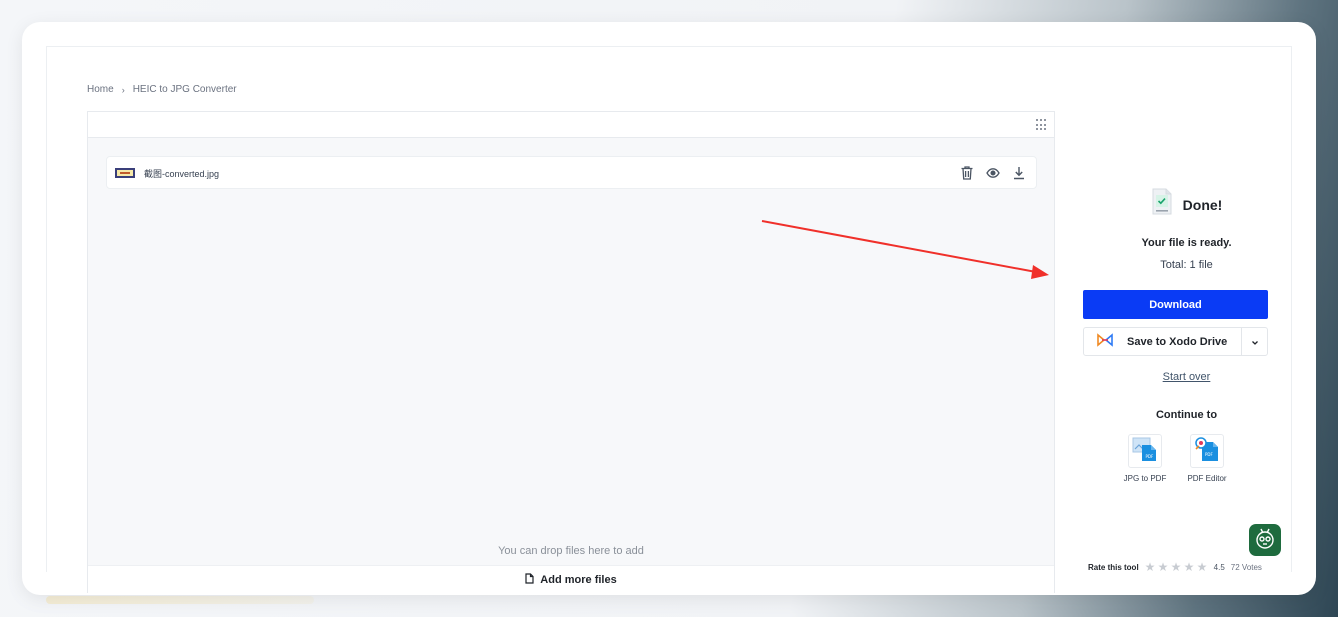  What do you see at coordinates (125, 173) in the screenshot?
I see `file-thumbnail` at bounding box center [125, 173].